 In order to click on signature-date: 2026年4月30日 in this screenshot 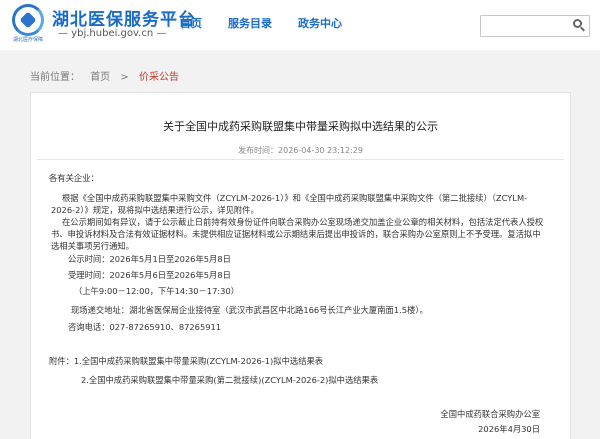, I will do `click(509, 429)`.